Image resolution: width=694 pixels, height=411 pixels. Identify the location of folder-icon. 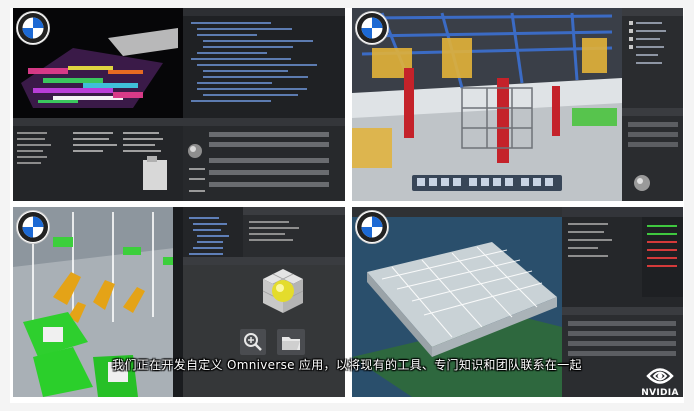
(291, 342).